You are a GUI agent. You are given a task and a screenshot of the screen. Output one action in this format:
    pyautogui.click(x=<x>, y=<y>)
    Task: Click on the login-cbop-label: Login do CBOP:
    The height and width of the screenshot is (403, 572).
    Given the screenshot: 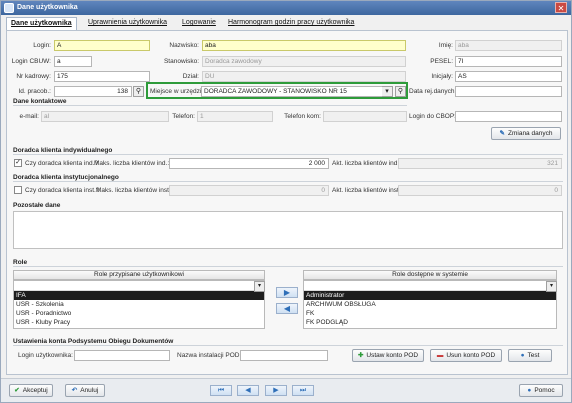 What is the action you would take?
    pyautogui.click(x=432, y=116)
    